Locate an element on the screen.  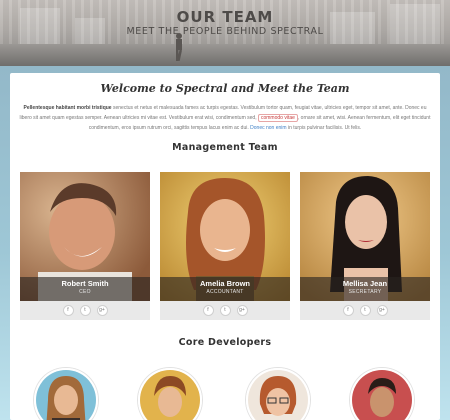
intro-link: Donec non enim is located at coordinates (268, 128).